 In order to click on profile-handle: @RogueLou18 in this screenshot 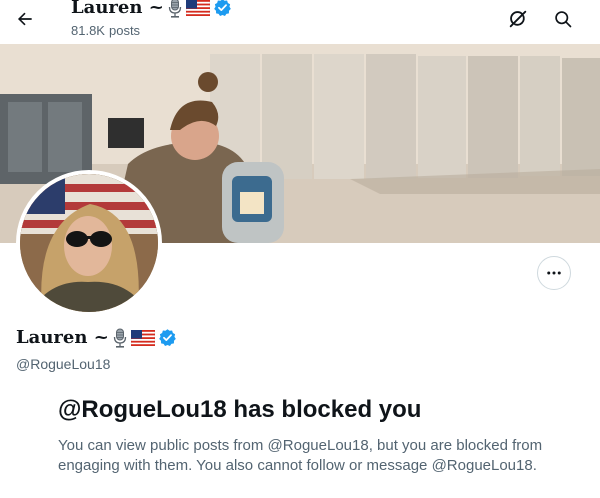, I will do `click(63, 364)`.